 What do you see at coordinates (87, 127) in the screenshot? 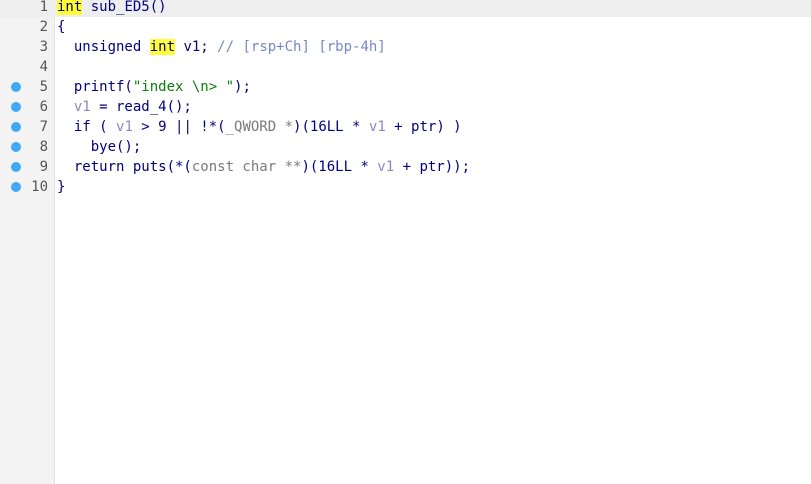
I see `code-fragment: if (` at bounding box center [87, 127].